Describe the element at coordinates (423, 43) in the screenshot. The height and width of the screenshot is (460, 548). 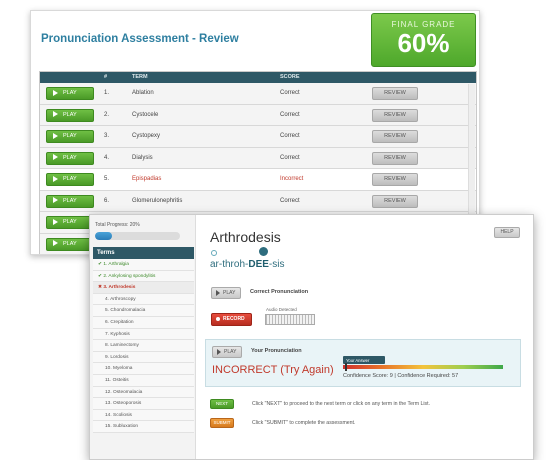
I see `final-grade-value: 60%` at that location.